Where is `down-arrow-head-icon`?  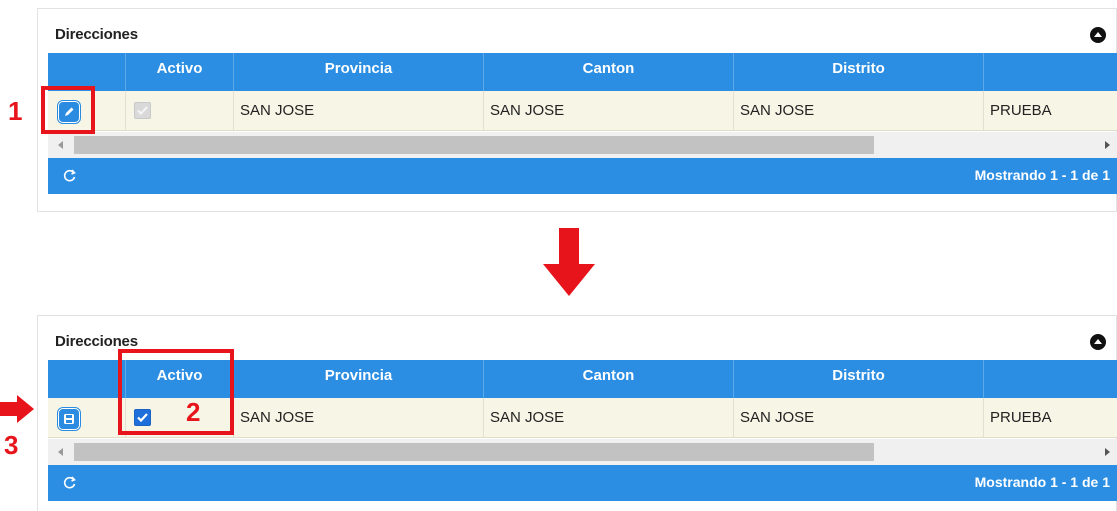
down-arrow-head-icon is located at coordinates (569, 280).